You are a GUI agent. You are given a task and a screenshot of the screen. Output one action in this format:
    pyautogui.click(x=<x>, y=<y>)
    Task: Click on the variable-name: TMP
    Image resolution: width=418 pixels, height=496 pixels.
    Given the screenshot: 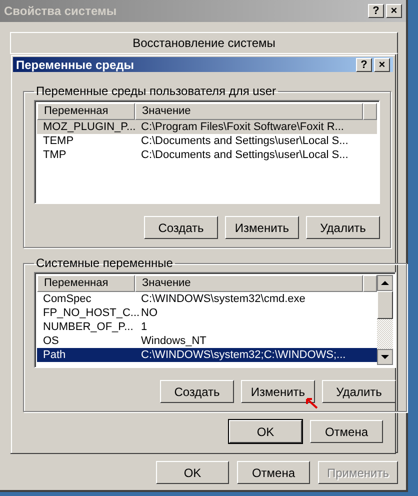 What is the action you would take?
    pyautogui.click(x=55, y=155)
    